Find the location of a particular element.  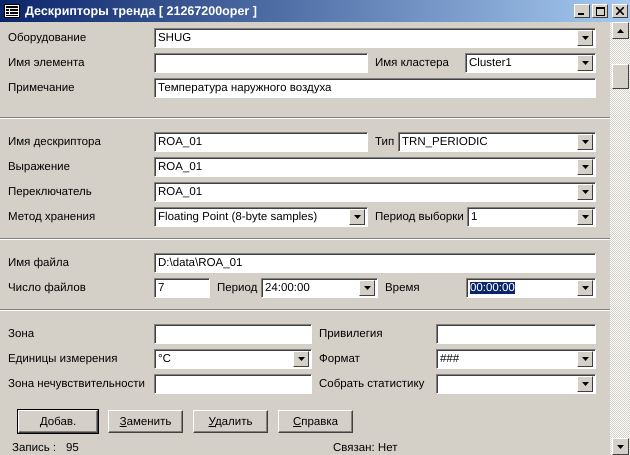

field-label: Оборудование is located at coordinates (48, 38).